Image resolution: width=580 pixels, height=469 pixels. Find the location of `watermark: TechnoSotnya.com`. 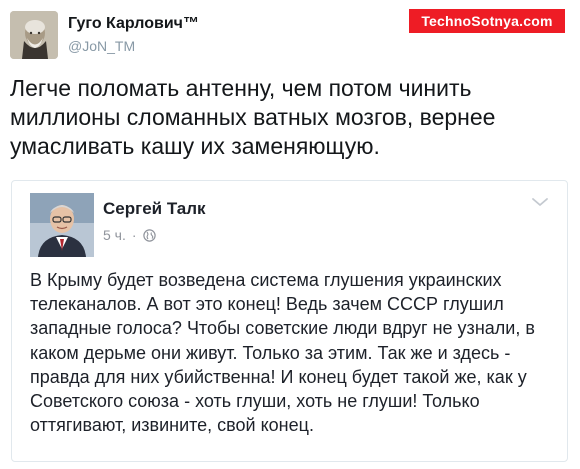

watermark: TechnoSotnya.com is located at coordinates (487, 21).